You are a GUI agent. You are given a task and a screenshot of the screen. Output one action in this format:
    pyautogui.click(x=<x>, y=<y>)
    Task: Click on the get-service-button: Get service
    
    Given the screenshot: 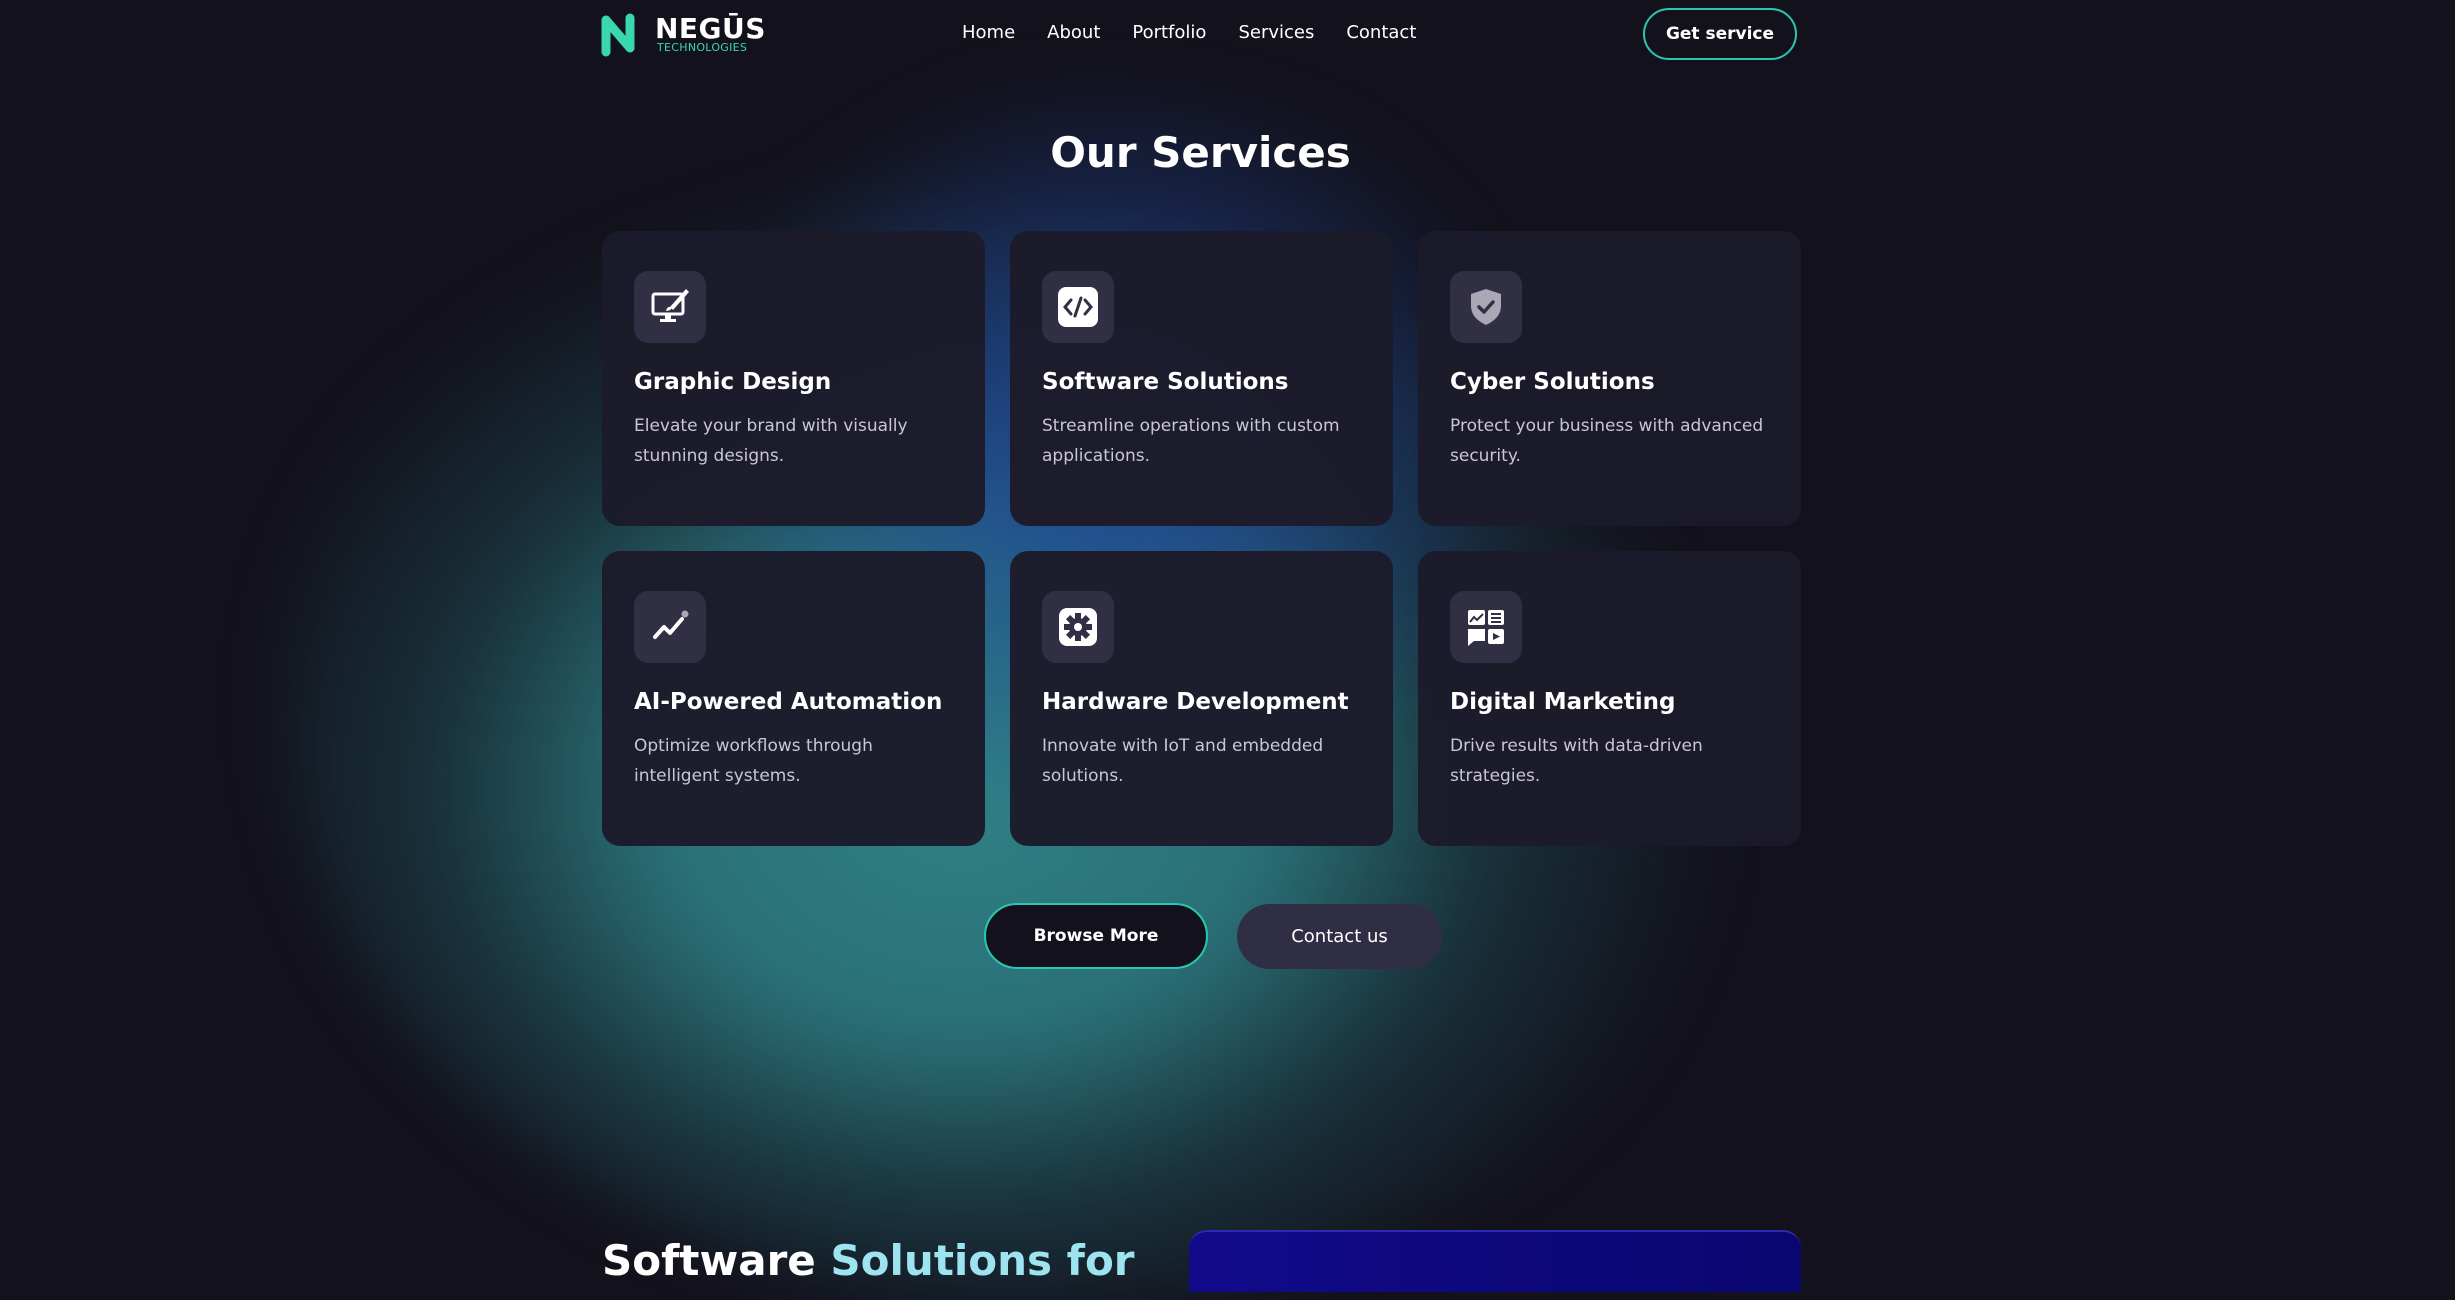 What is the action you would take?
    pyautogui.click(x=1720, y=34)
    